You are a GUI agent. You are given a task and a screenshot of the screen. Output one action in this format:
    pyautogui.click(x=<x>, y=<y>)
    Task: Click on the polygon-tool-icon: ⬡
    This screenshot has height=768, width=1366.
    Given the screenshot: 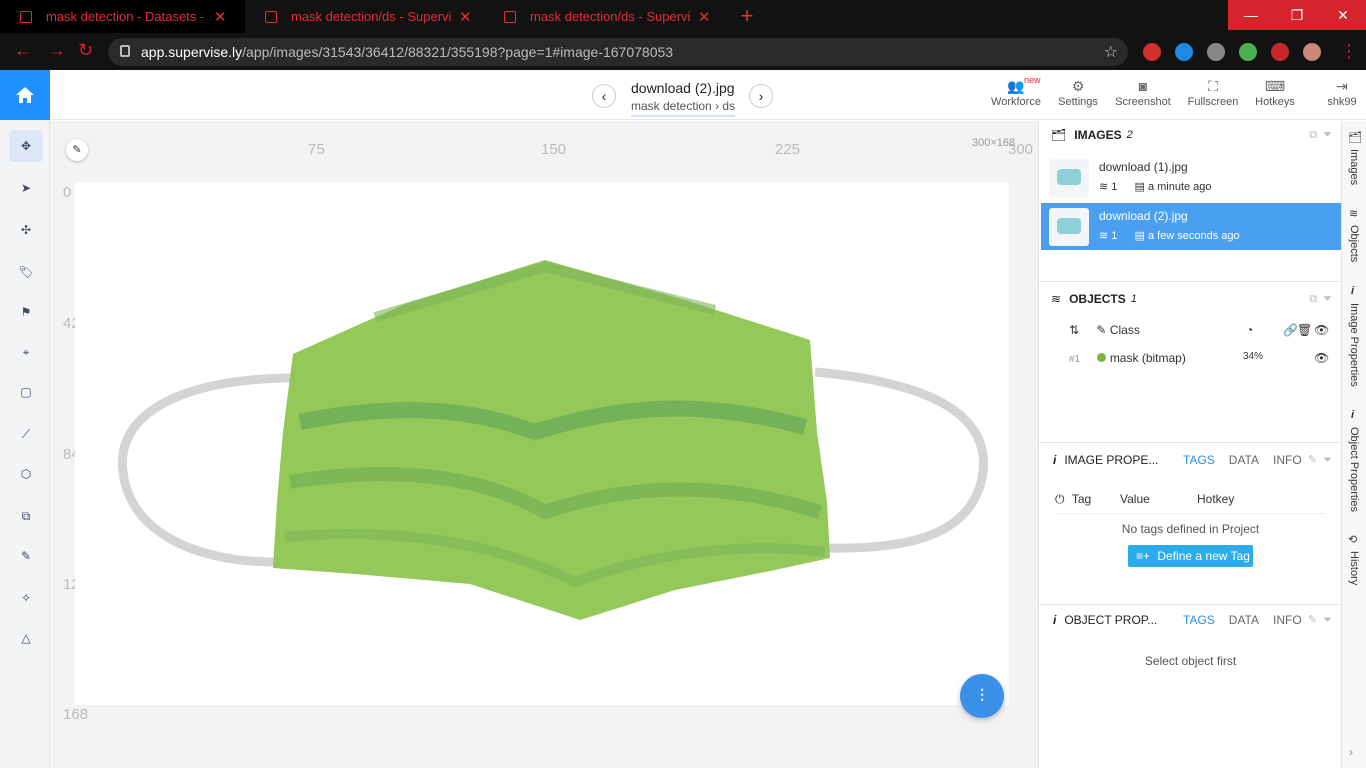 What is the action you would take?
    pyautogui.click(x=26, y=474)
    